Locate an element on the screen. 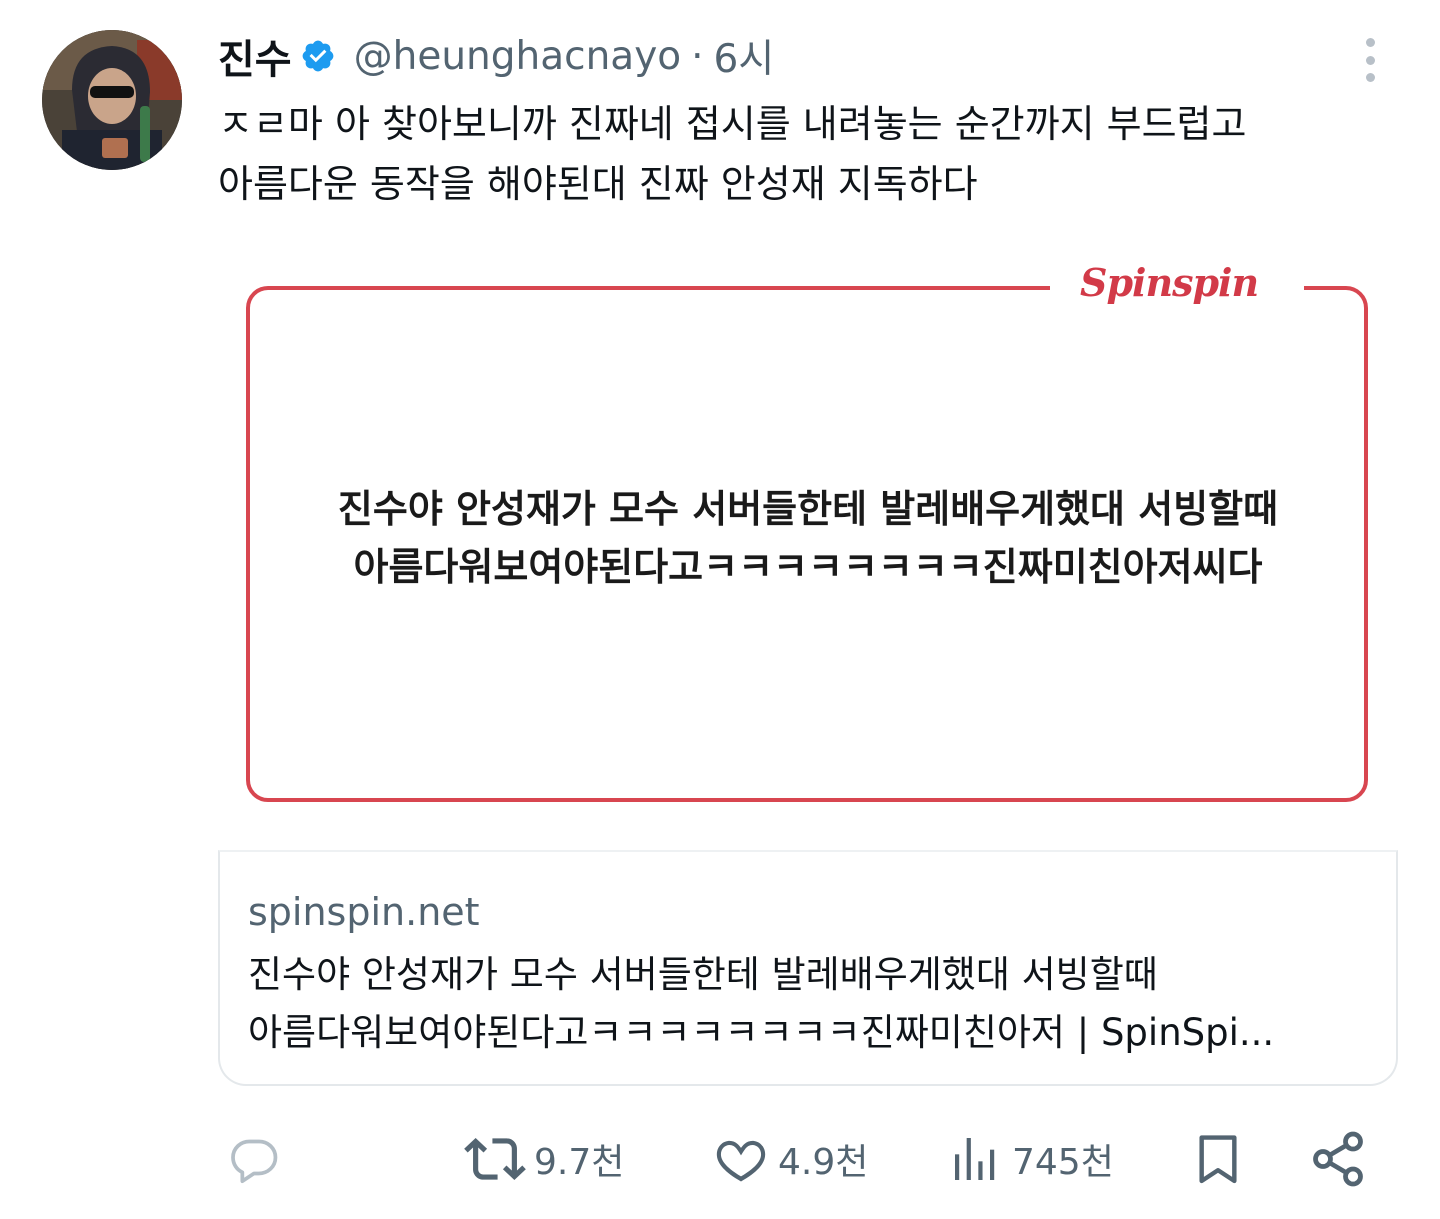 The height and width of the screenshot is (1219, 1440). retweet-button: 9.7천 is located at coordinates (544, 1159).